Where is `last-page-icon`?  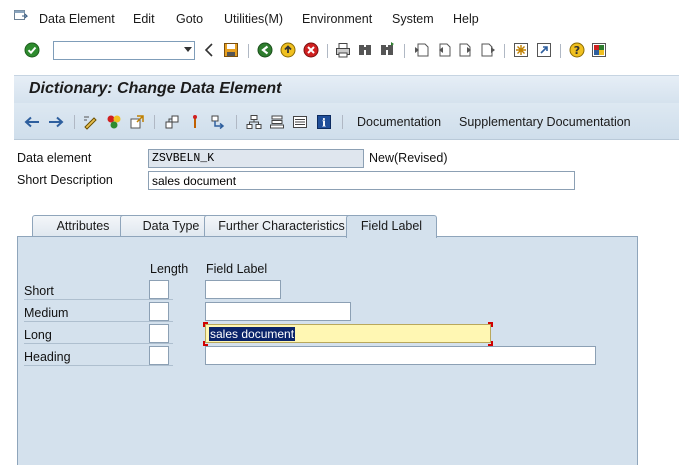 last-page-icon is located at coordinates (488, 50).